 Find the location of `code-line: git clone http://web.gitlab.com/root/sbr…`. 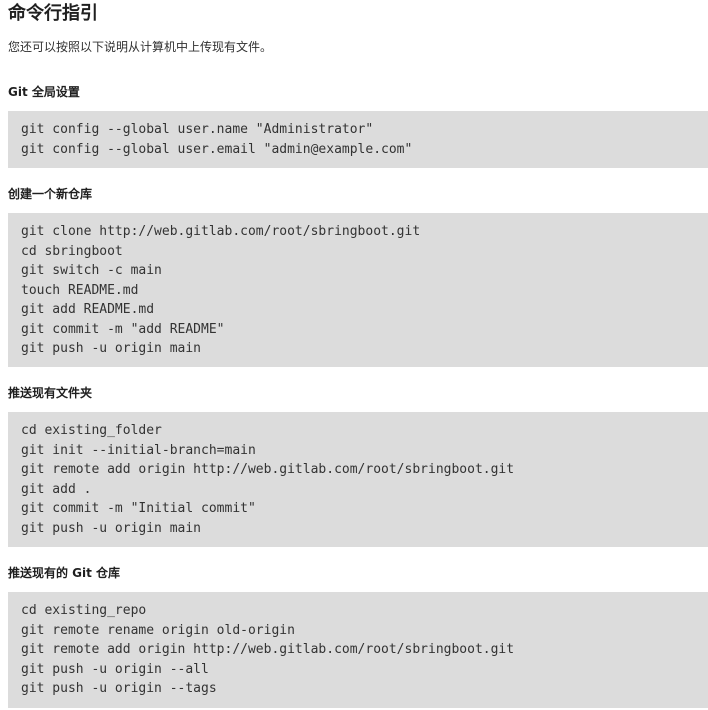

code-line: git clone http://web.gitlab.com/root/sbr… is located at coordinates (221, 231).